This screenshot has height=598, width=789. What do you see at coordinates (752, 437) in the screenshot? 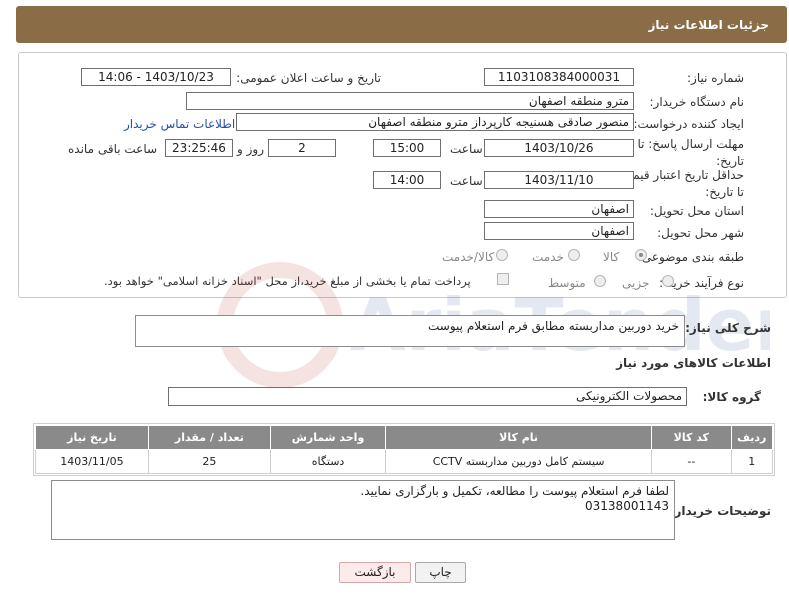
I see `col-row-number: ردیف` at bounding box center [752, 437].